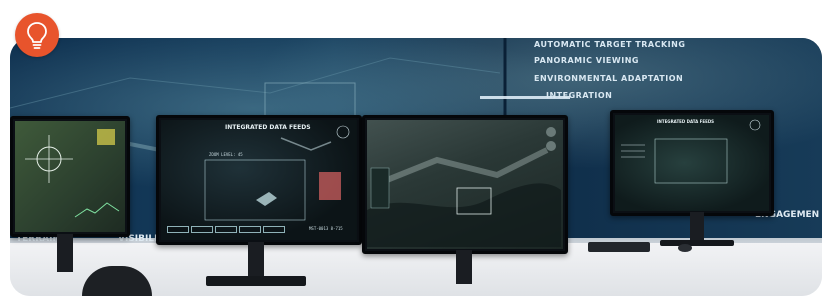 This screenshot has height=298, width=823. I want to click on wall-headline-2: PANORAMIC VIEWING, so click(586, 60).